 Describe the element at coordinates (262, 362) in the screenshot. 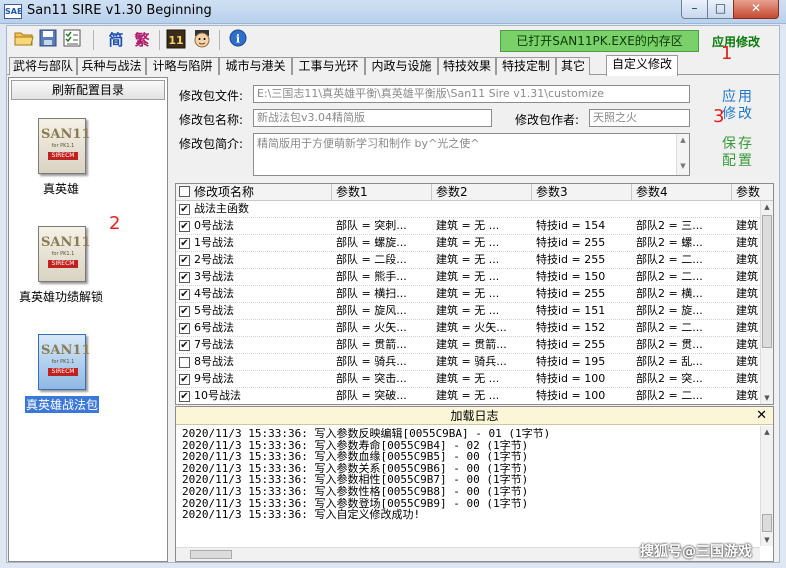

I see `row-name-cell: 8号战法` at that location.